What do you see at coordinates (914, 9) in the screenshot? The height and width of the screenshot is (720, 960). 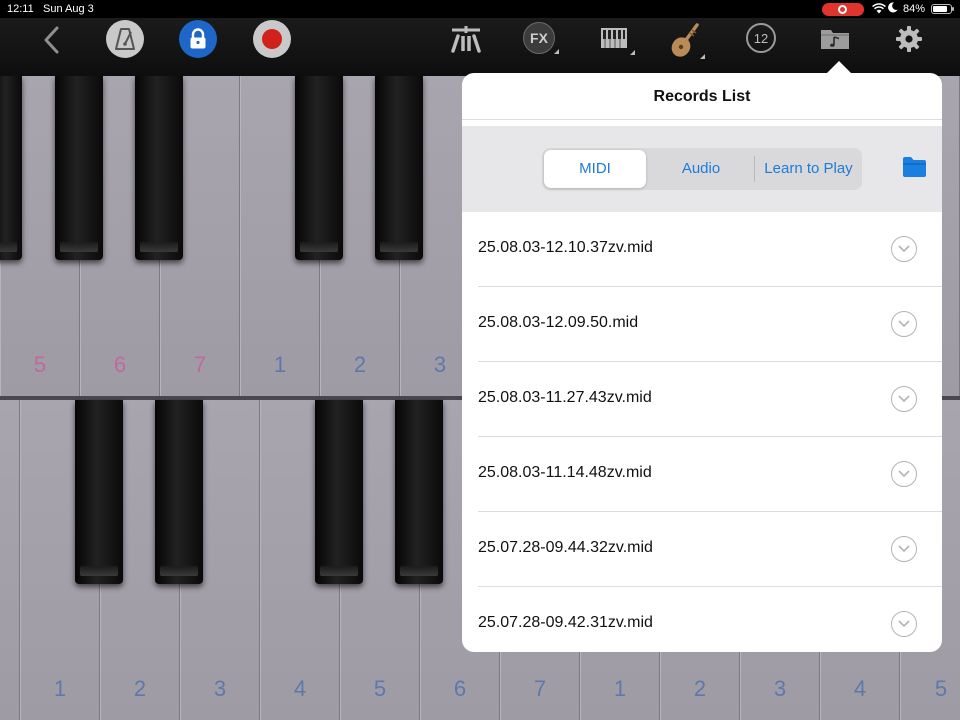 I see `battery-percent: 84%` at bounding box center [914, 9].